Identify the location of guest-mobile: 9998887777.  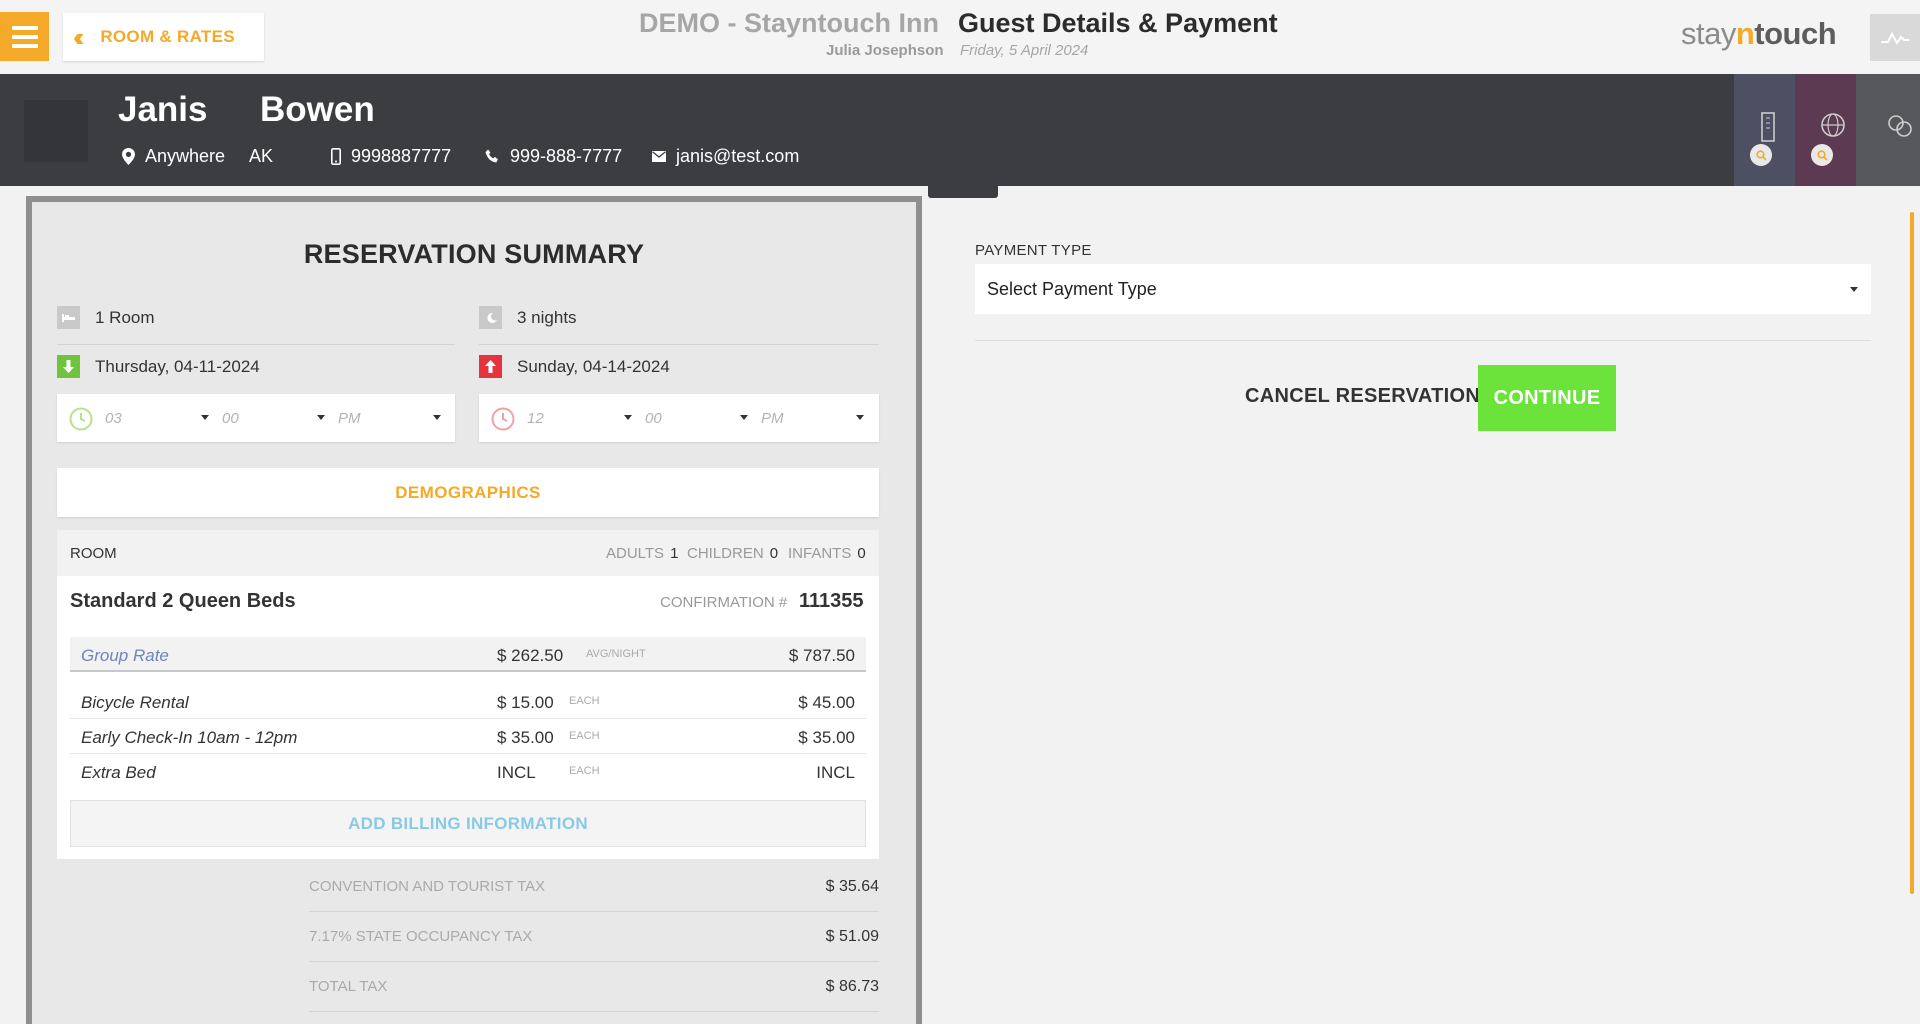
(391, 156).